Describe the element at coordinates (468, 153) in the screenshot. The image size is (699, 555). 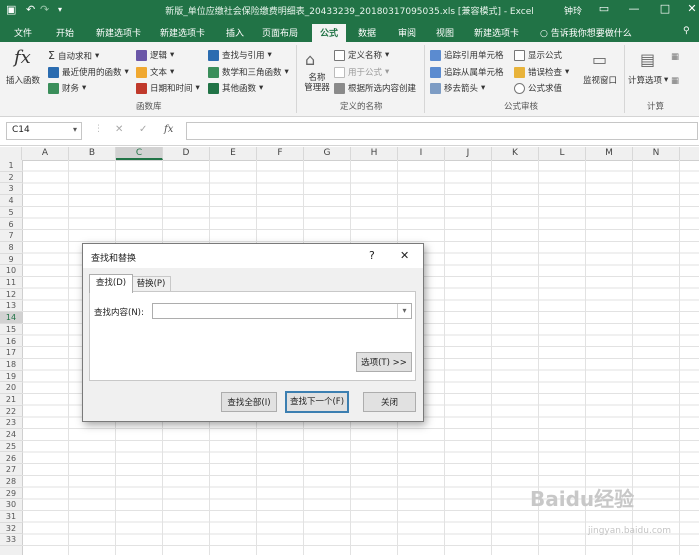
I see `column-header: J` at that location.